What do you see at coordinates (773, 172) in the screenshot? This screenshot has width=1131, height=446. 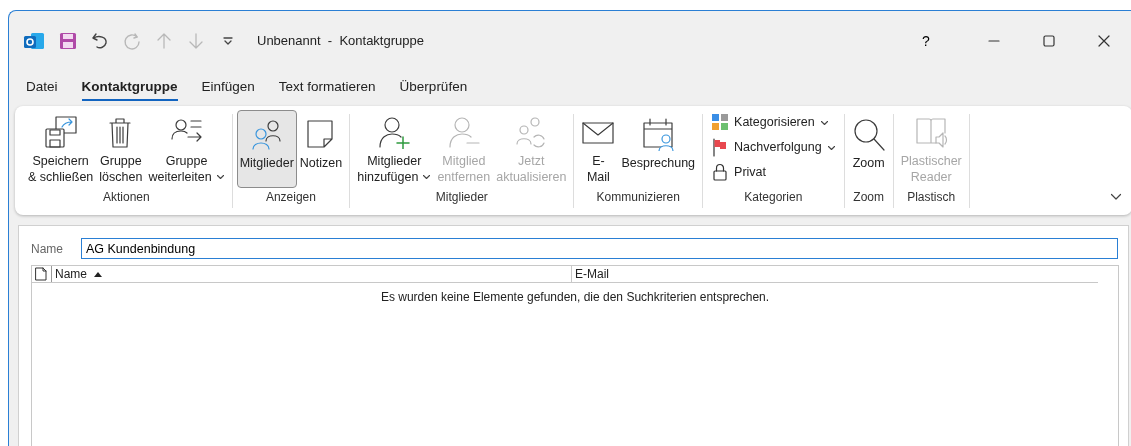 I see `ribbon-button: Privat` at bounding box center [773, 172].